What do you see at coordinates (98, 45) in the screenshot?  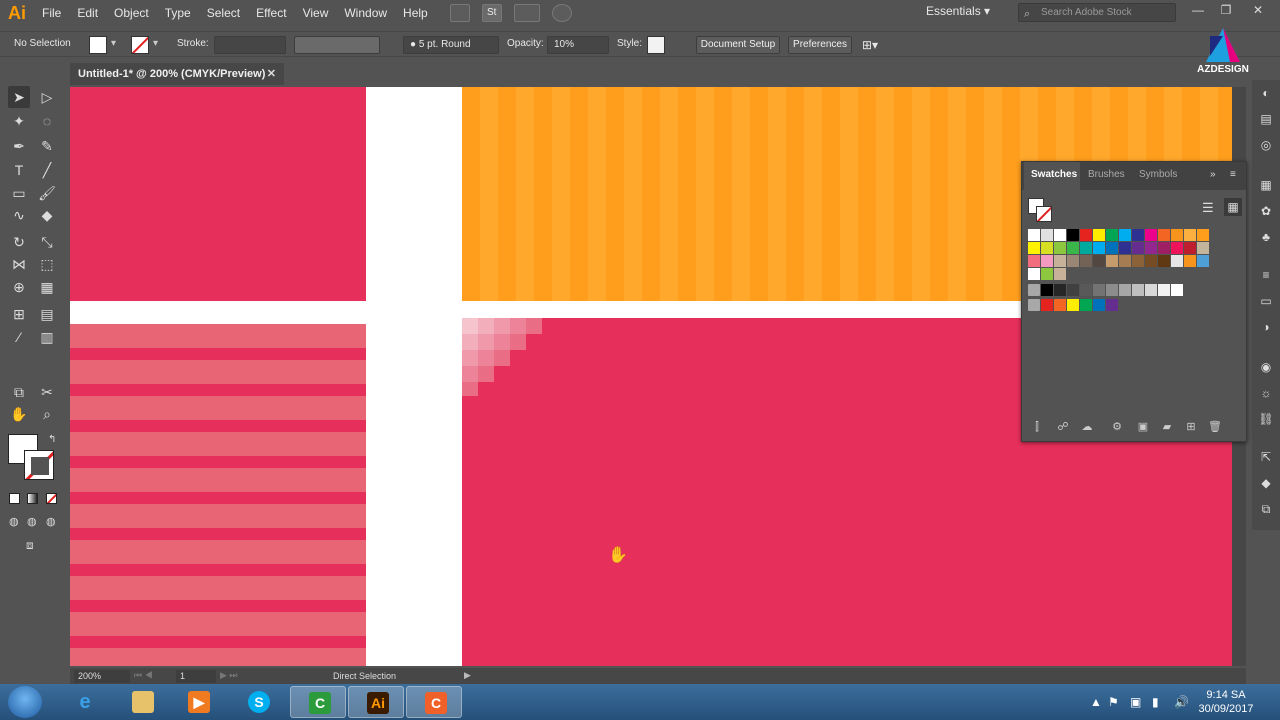 I see `fill-swatch` at bounding box center [98, 45].